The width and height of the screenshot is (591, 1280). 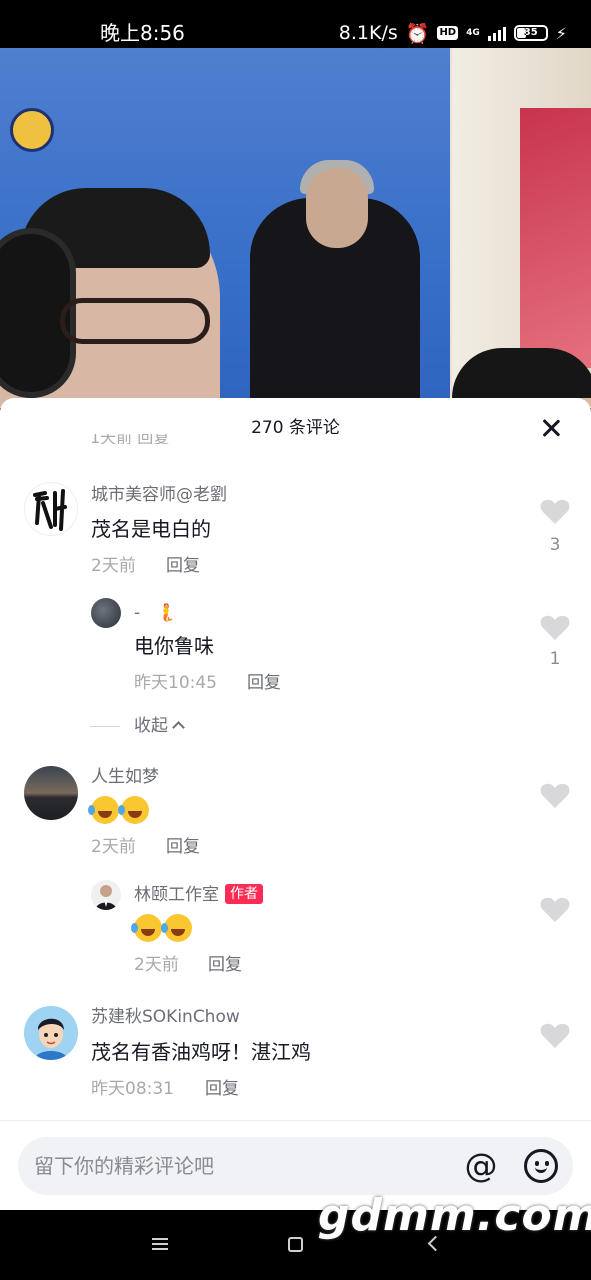 I want to click on comment-count-title: 270 条评论, so click(x=295, y=428).